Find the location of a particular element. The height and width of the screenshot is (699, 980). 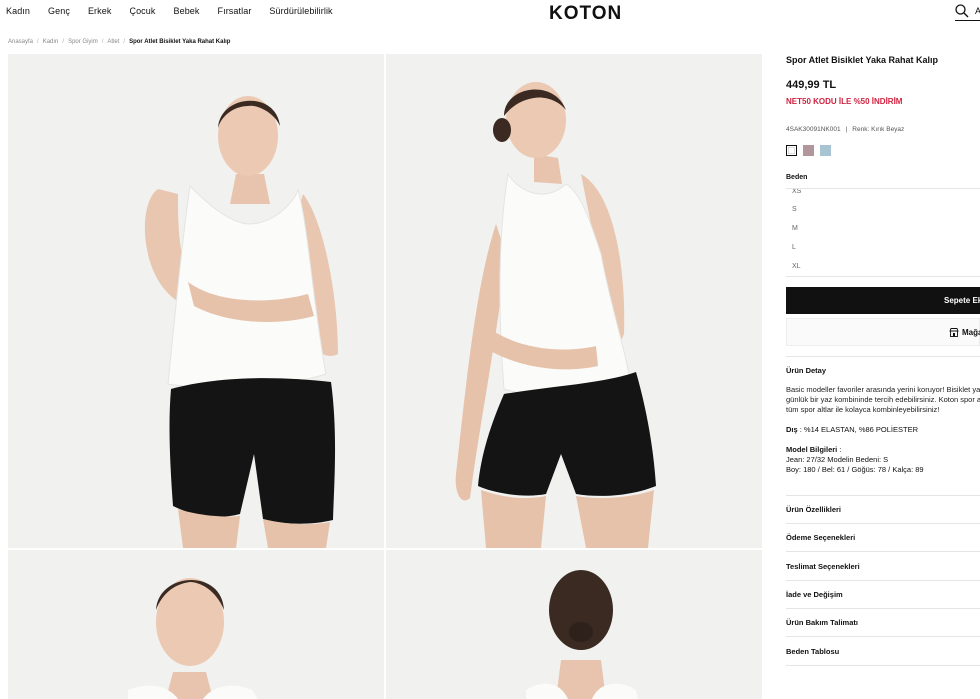

size-option: M is located at coordinates (795, 228).